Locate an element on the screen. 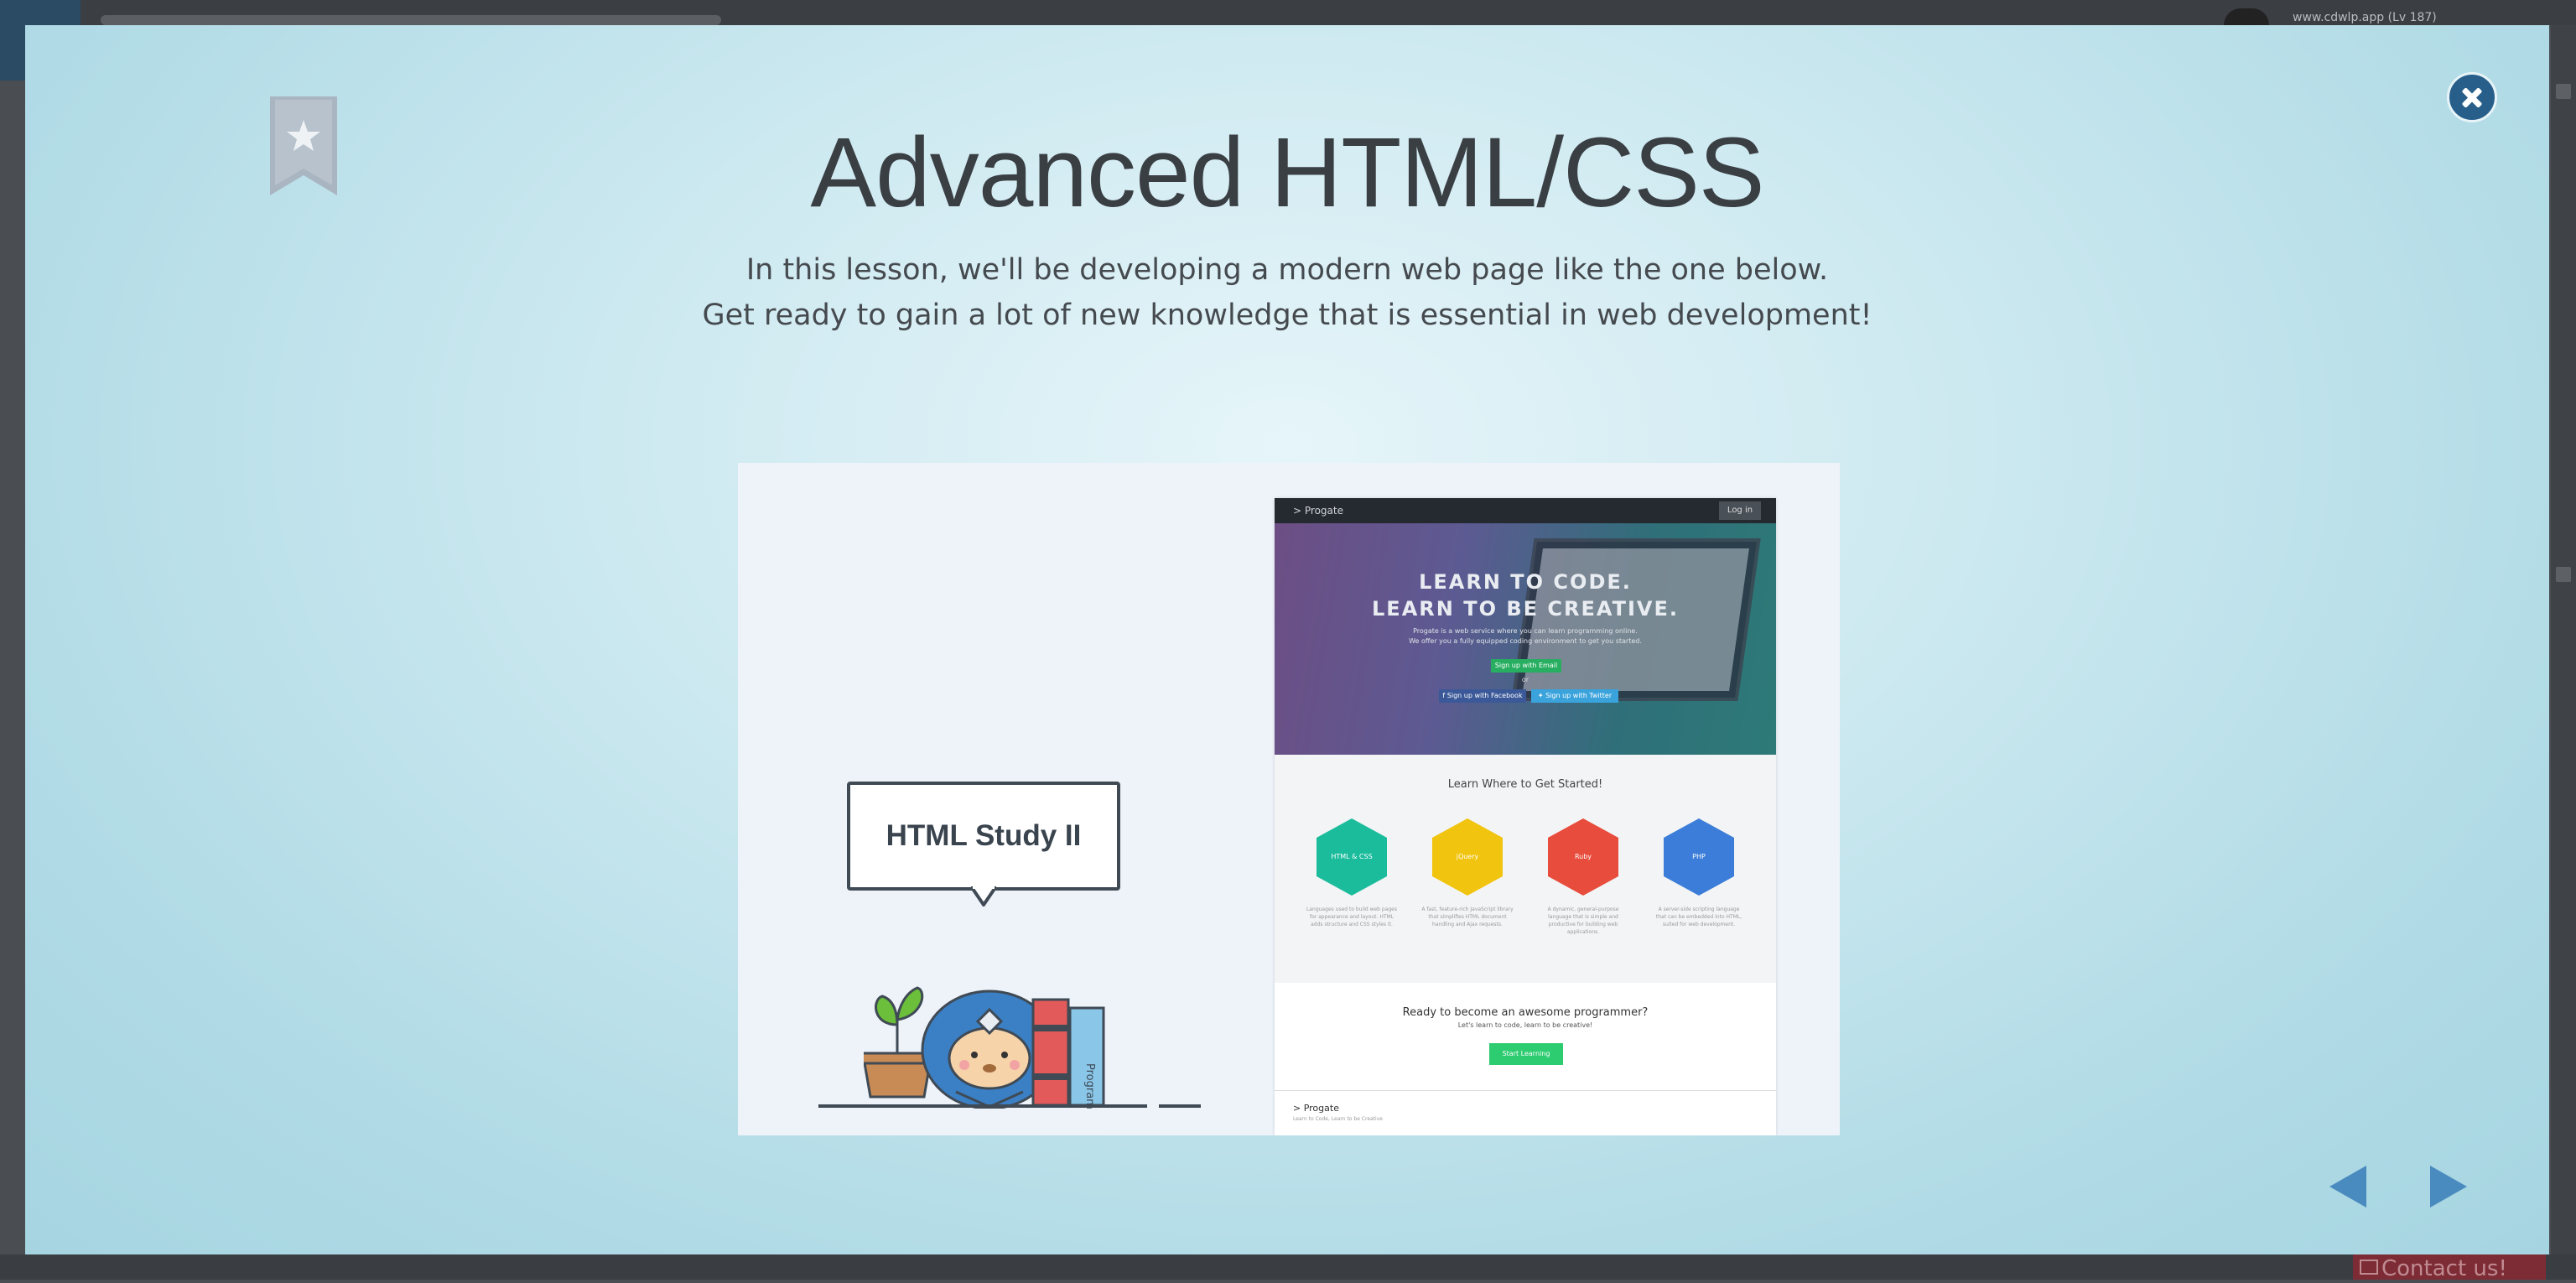  lesson-title: Advanced HTML/CSS is located at coordinates (1287, 172).